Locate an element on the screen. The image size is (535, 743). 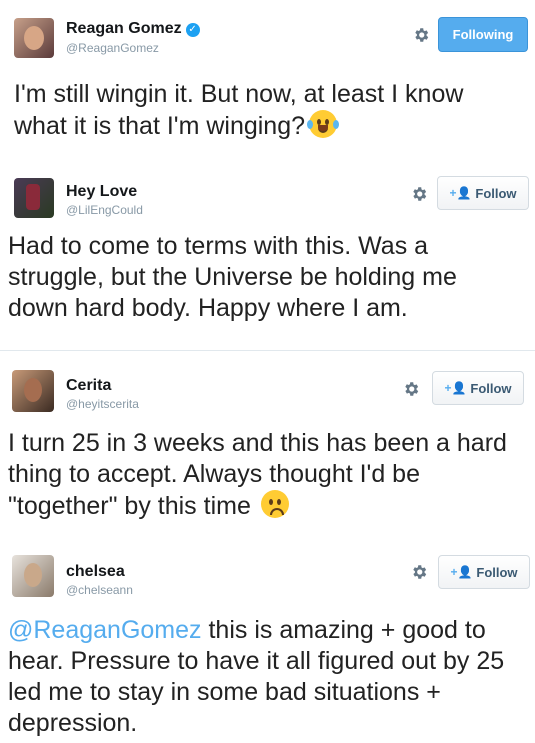
verified-badge-icon: ✓ is located at coordinates (192, 30).